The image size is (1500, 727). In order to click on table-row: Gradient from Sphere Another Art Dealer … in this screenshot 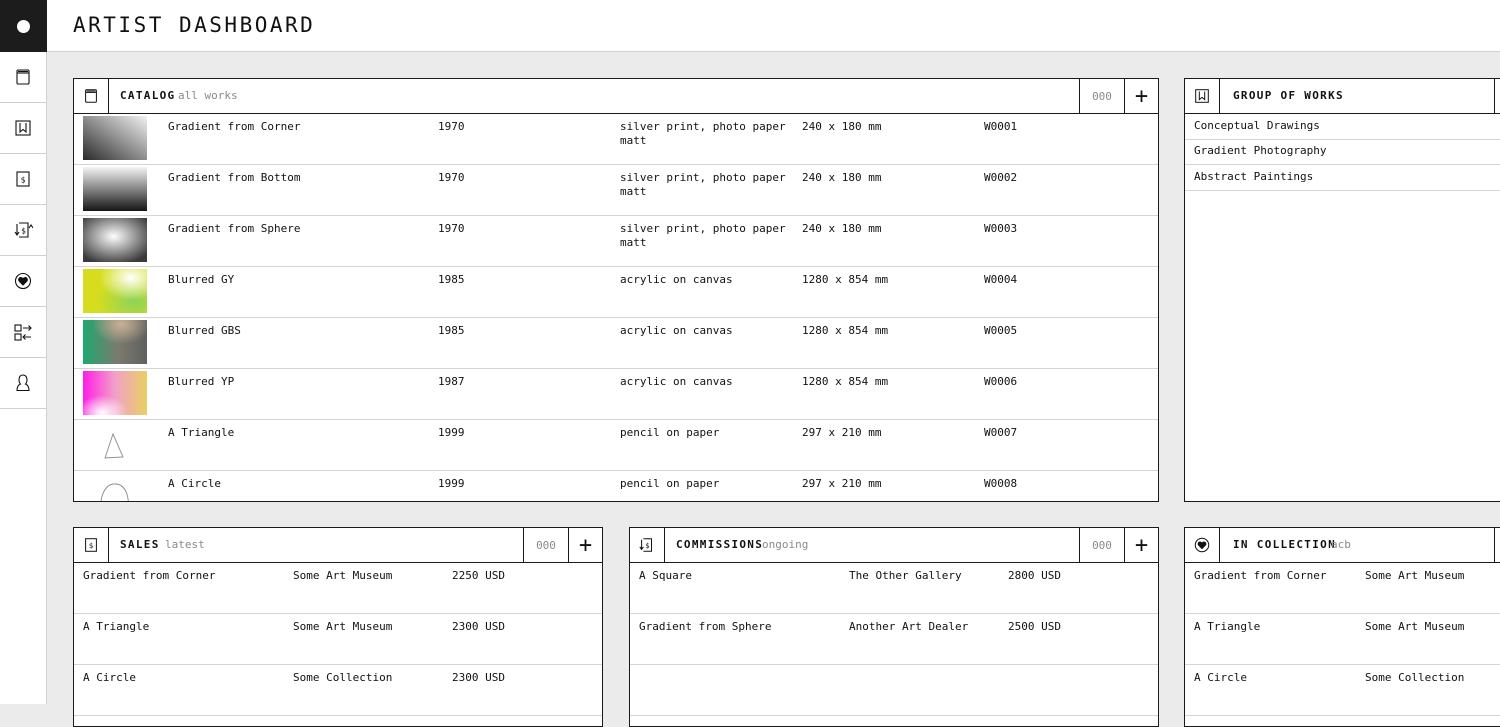, I will do `click(894, 639)`.